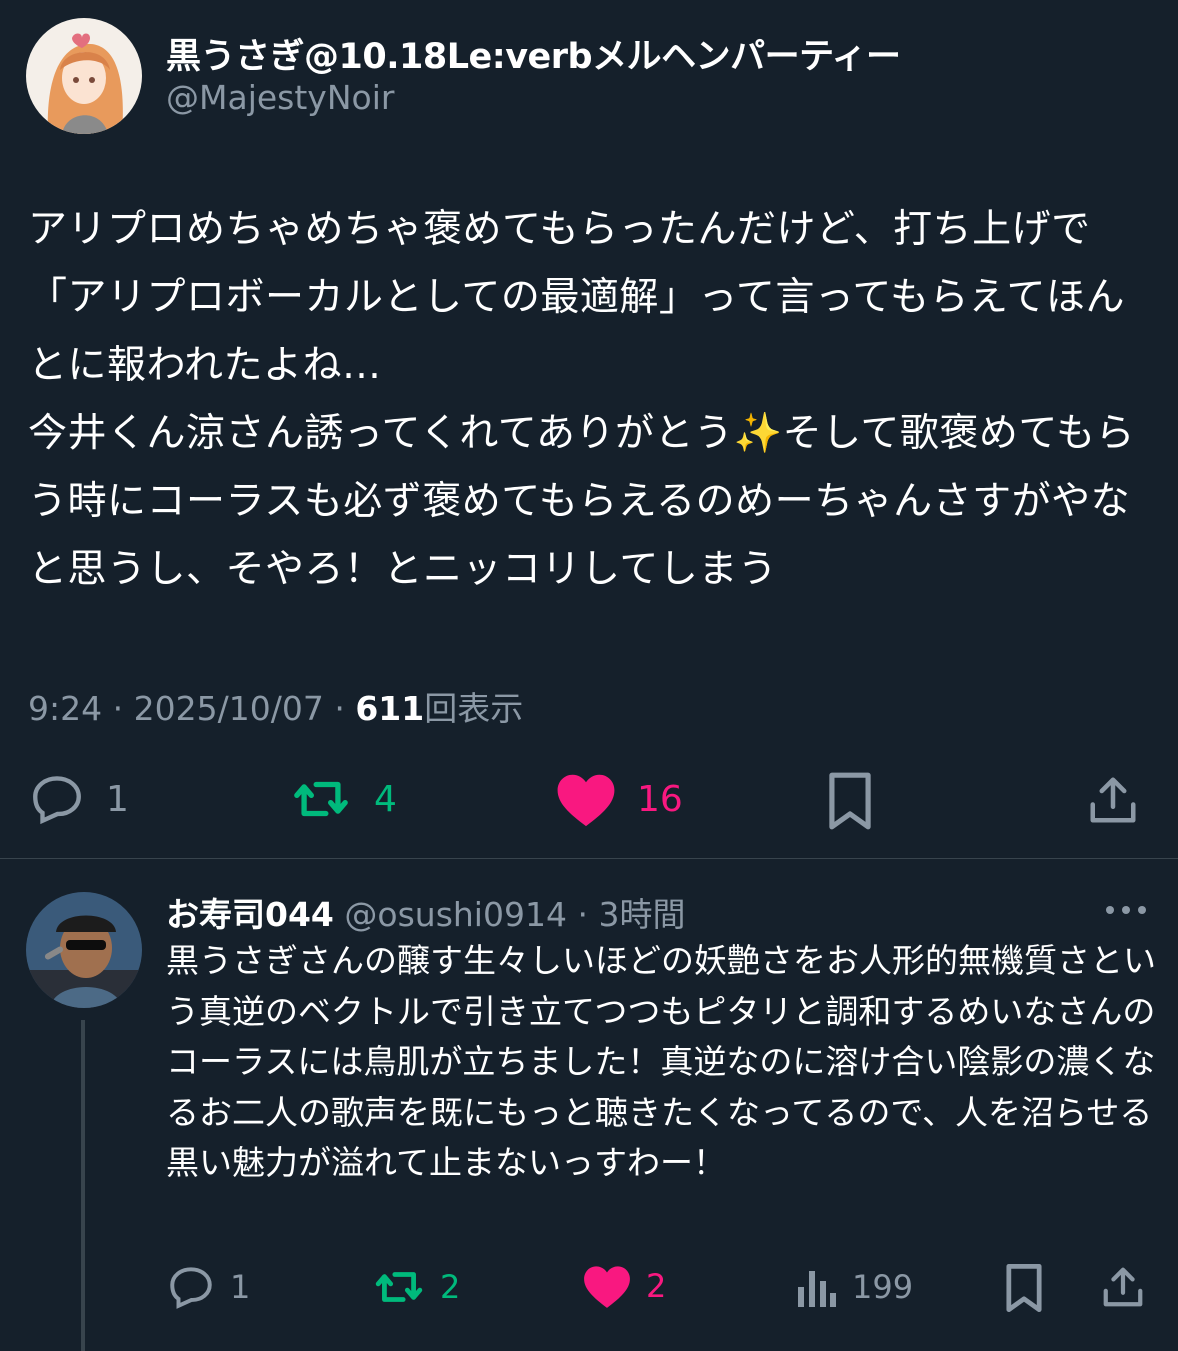 This screenshot has height=1351, width=1178. What do you see at coordinates (474, 708) in the screenshot?
I see `view-label: 回表示` at bounding box center [474, 708].